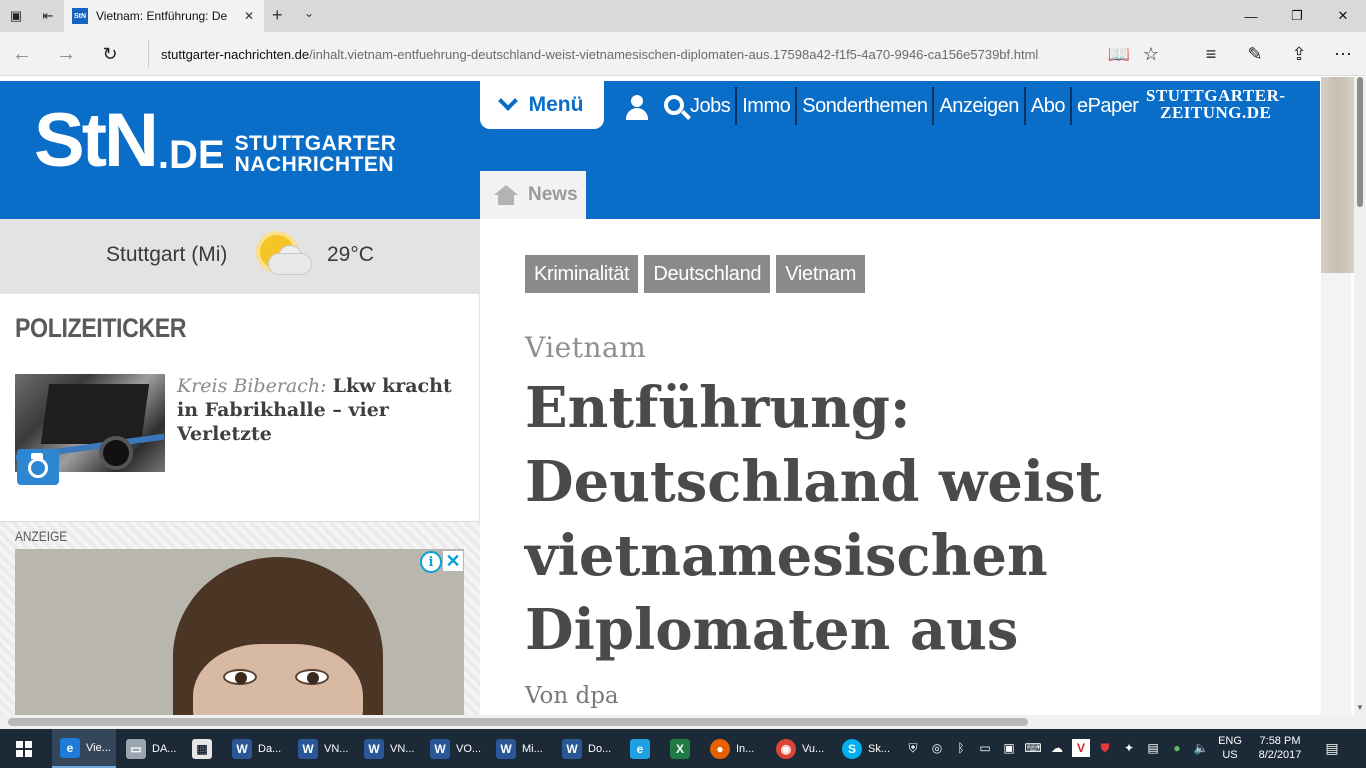 The height and width of the screenshot is (768, 1366). I want to click on excel-icon: X, so click(680, 748).